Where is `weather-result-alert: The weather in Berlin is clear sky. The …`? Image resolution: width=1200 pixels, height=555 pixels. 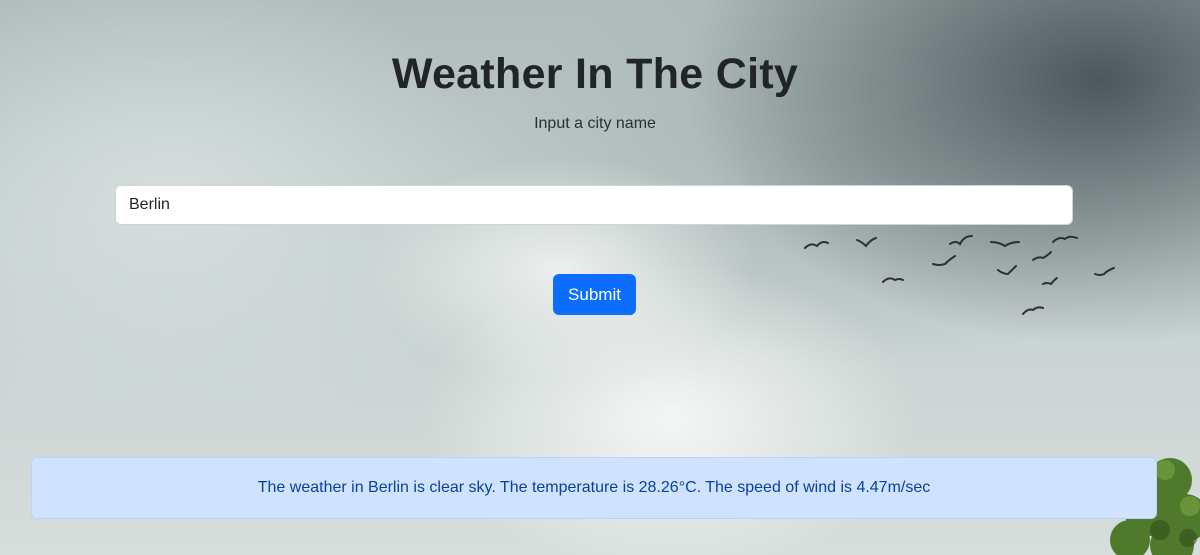
weather-result-alert: The weather in Berlin is clear sky. The … is located at coordinates (594, 488).